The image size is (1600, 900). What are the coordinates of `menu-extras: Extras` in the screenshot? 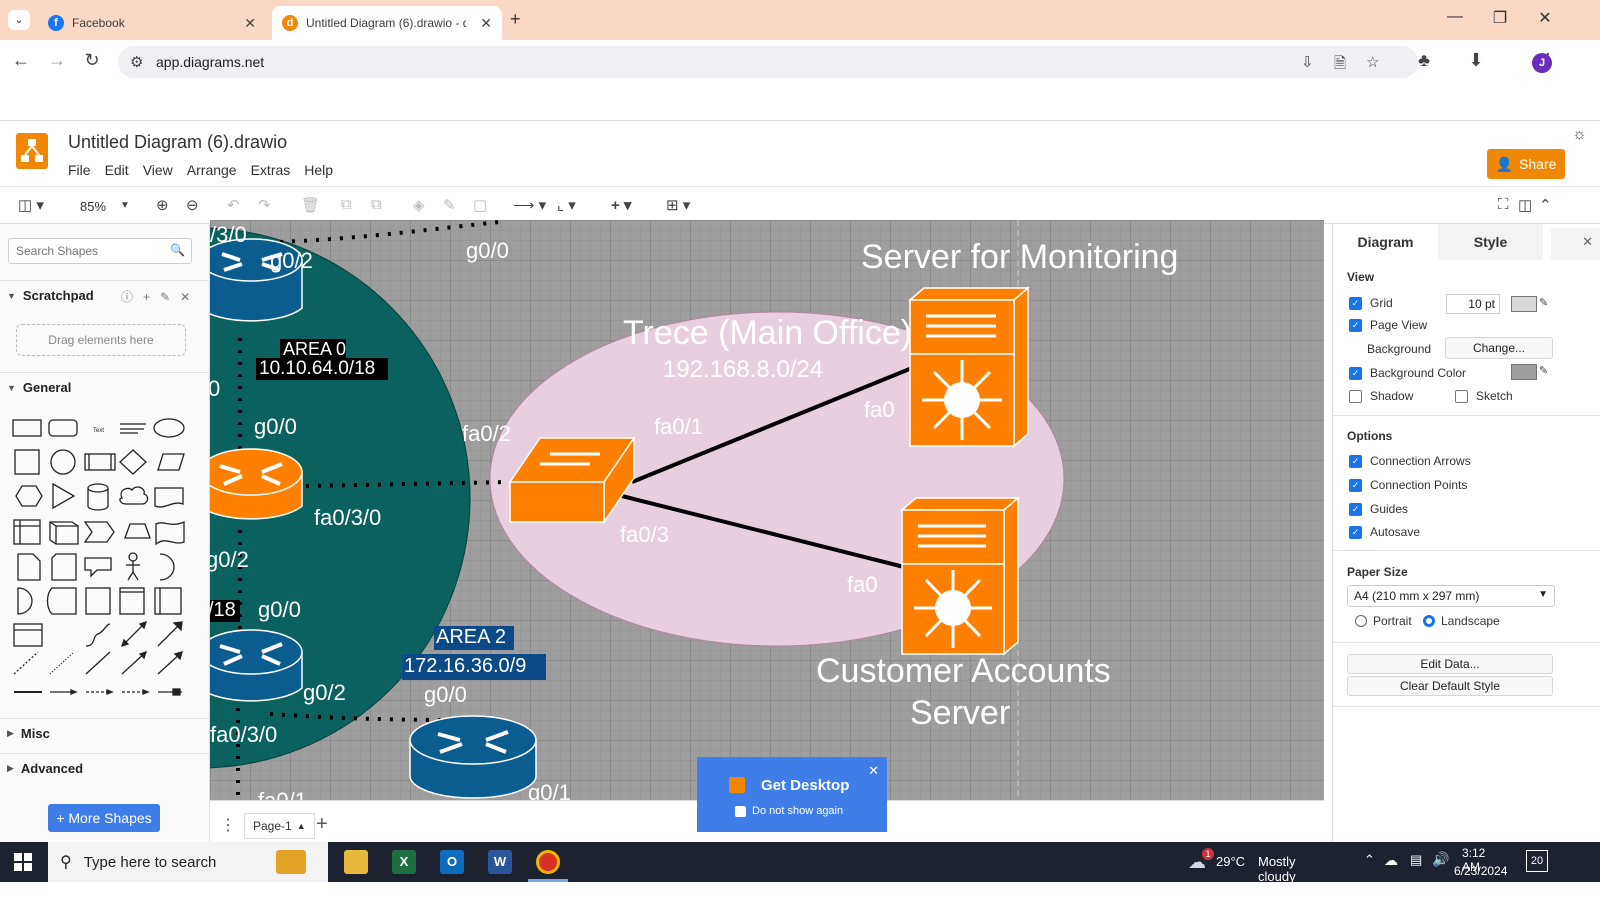 It's located at (271, 170).